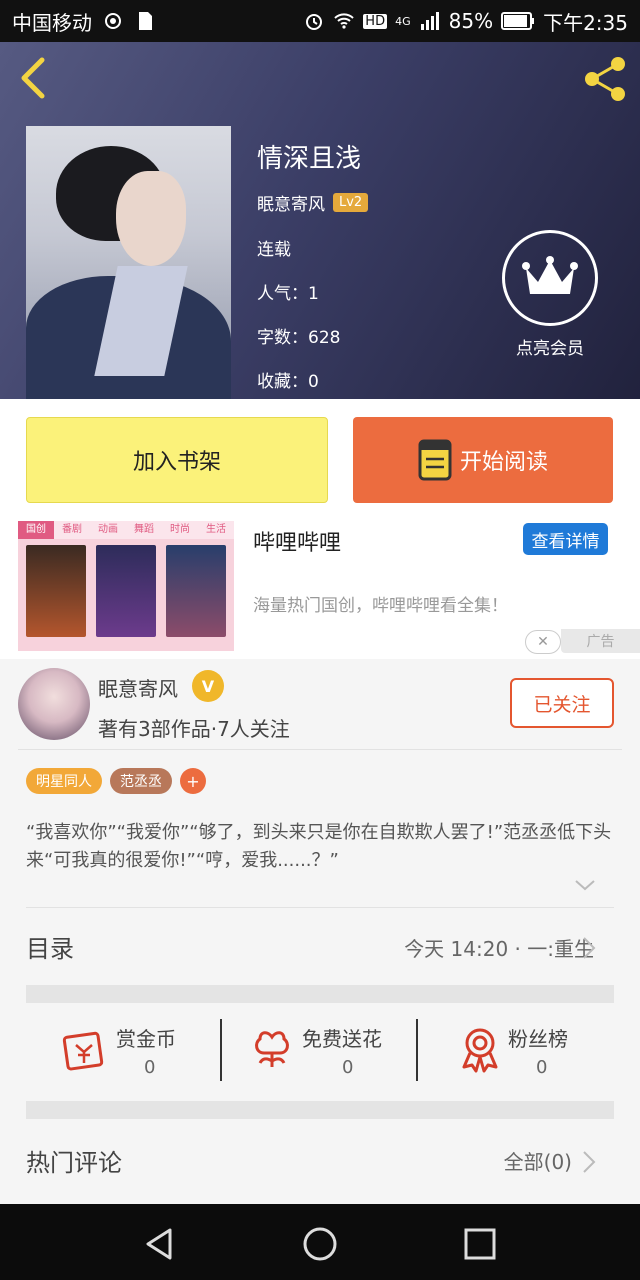 The height and width of the screenshot is (1280, 640). What do you see at coordinates (299, 338) in the screenshot?
I see `book-word-count: 字数：628` at bounding box center [299, 338].